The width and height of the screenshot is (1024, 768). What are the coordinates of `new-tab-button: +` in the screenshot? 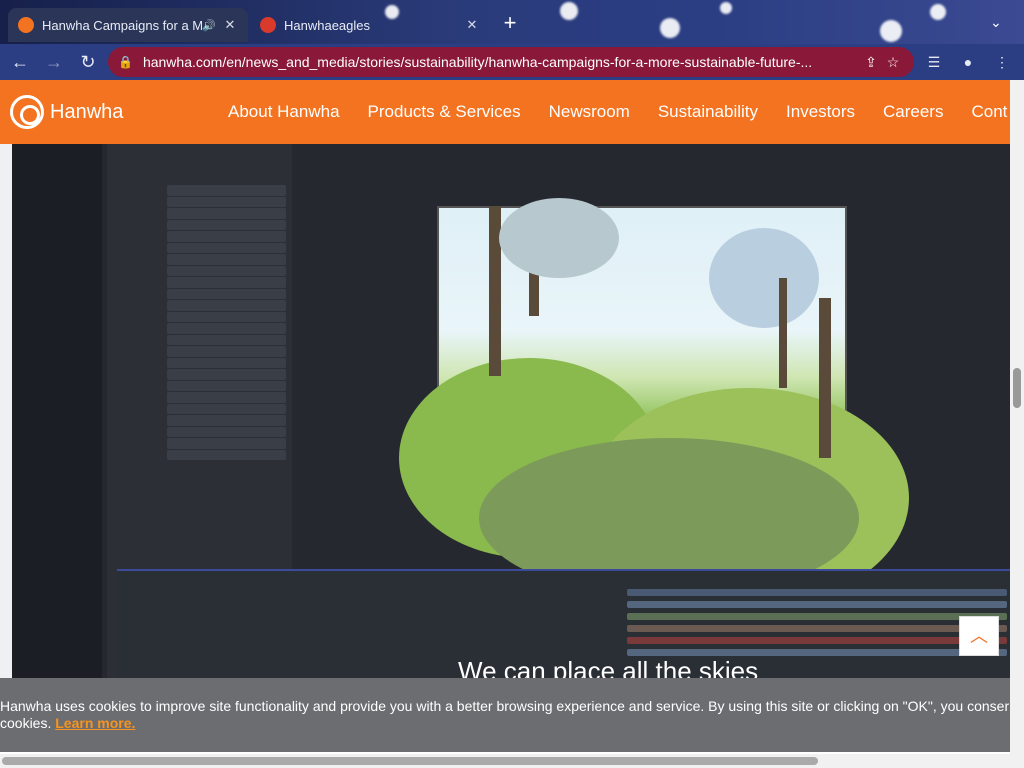 It's located at (510, 24).